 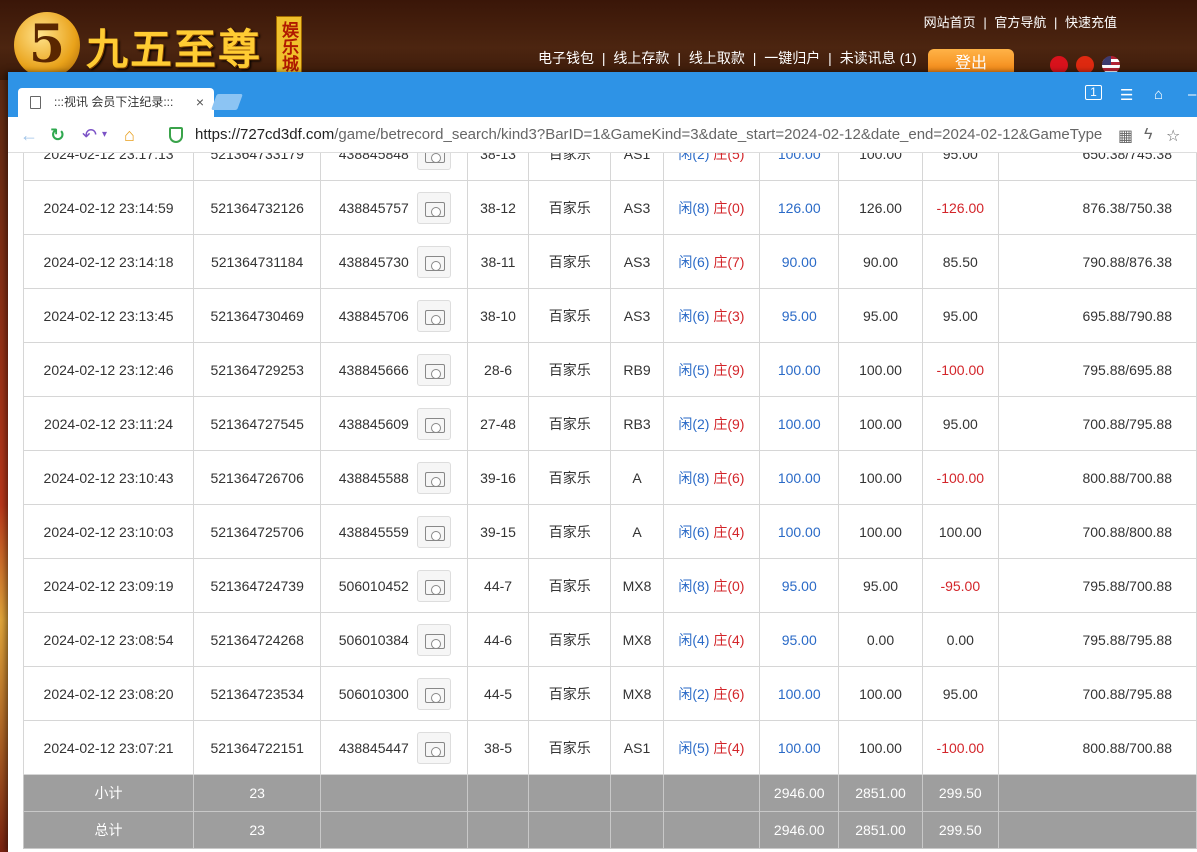 What do you see at coordinates (1192, 94) in the screenshot?
I see `minimize-icon: –` at bounding box center [1192, 94].